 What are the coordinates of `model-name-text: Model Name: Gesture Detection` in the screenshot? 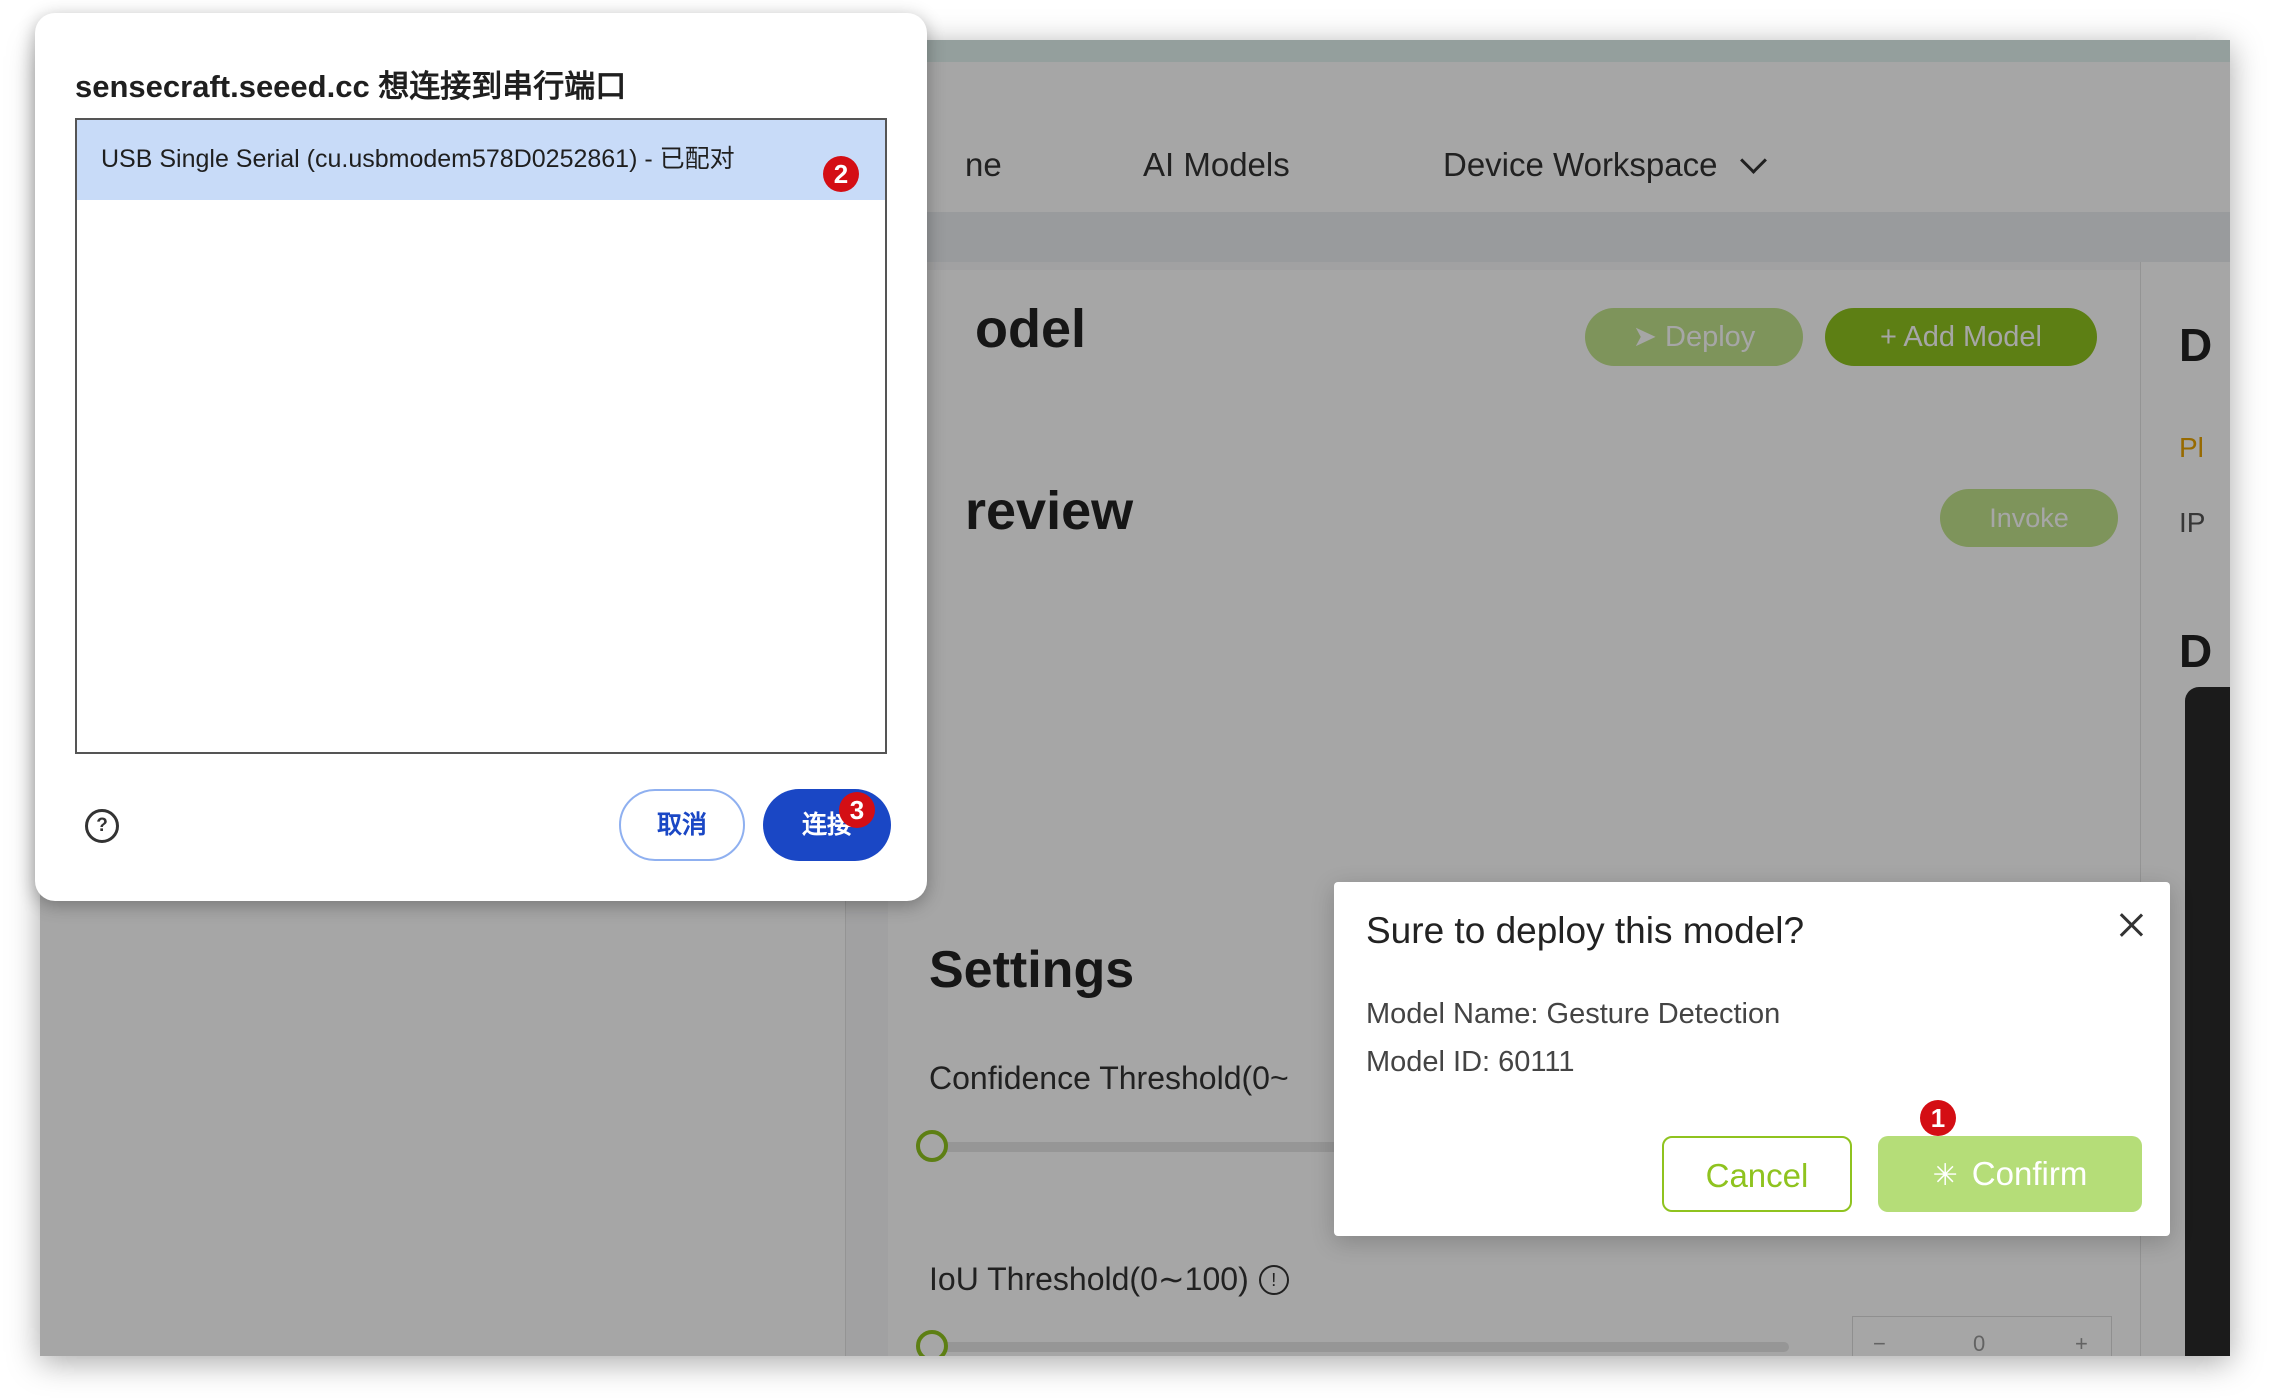 It's located at (1573, 1014).